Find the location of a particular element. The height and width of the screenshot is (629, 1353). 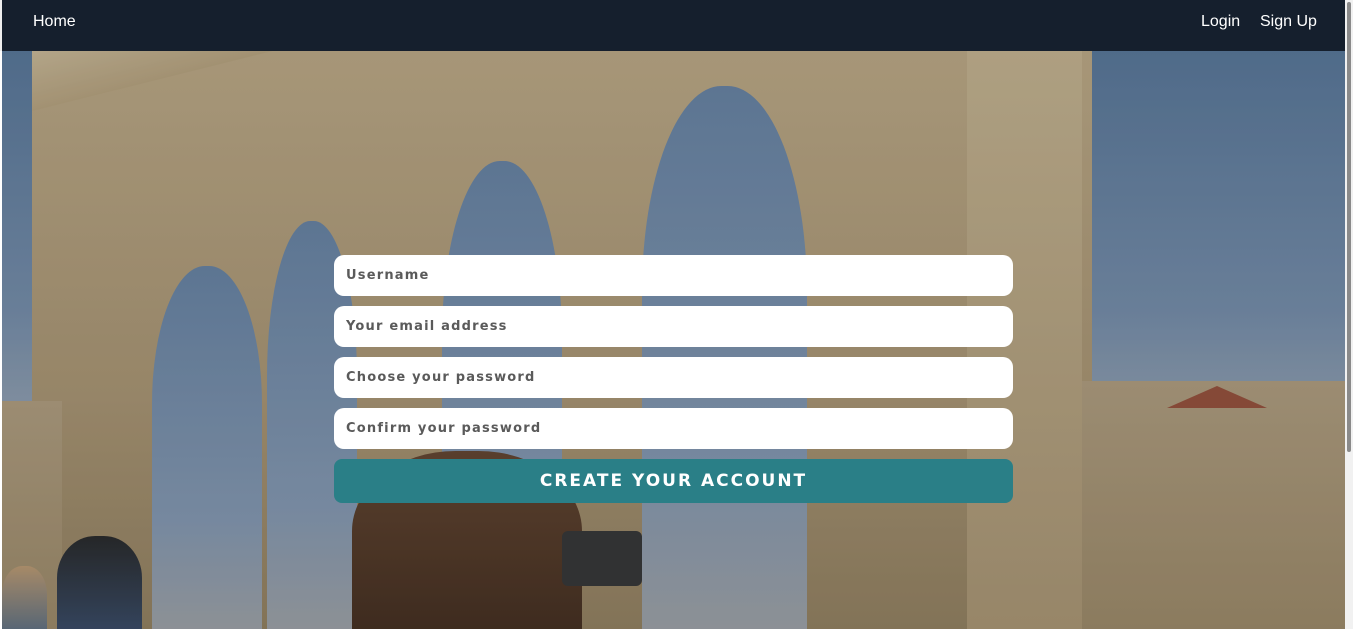

email-input is located at coordinates (673, 326).